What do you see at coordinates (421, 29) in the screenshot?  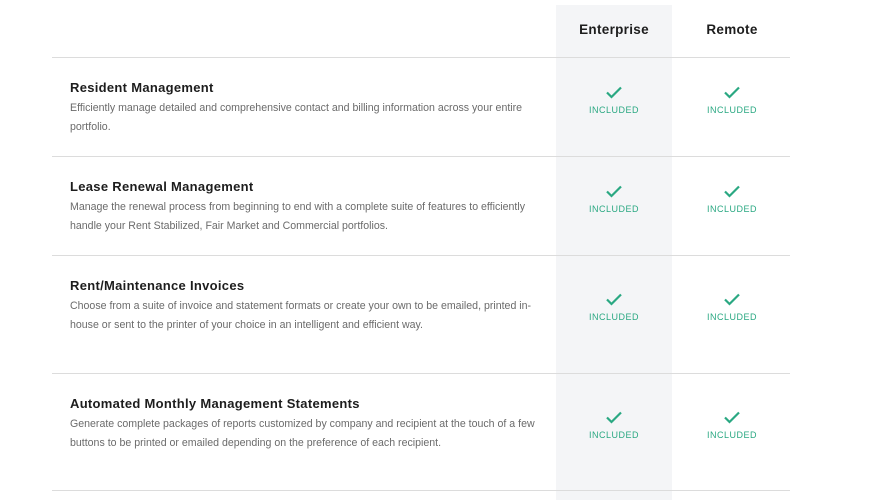 I see `table-header: Enterprise Remote` at bounding box center [421, 29].